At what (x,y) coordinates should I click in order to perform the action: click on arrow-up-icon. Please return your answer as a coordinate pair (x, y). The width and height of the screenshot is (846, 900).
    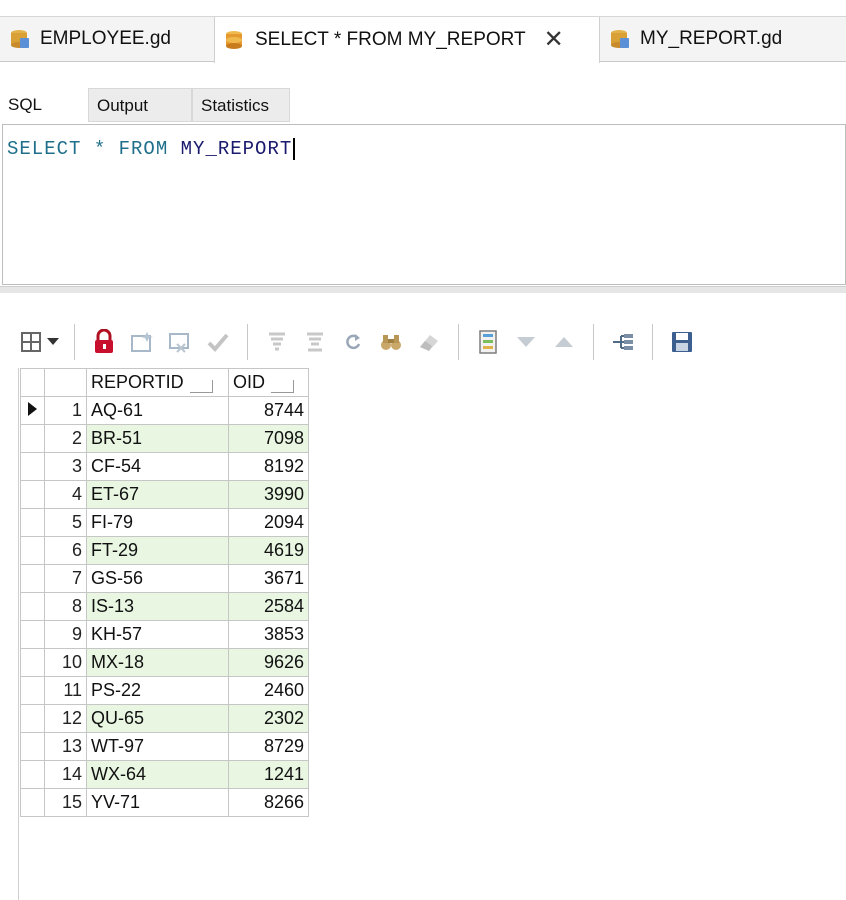
    Looking at the image, I should click on (564, 342).